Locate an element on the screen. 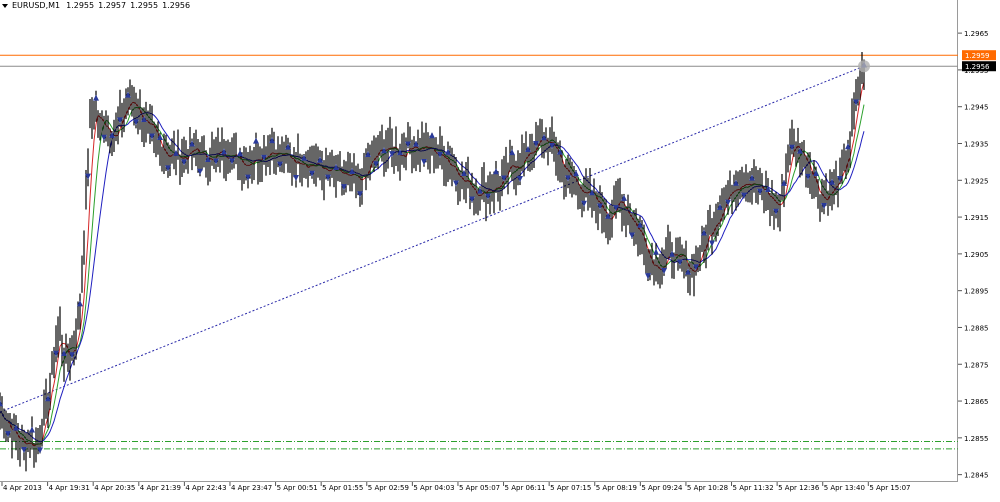 The image size is (1000, 502). time-axis-label: 4 Apr 21:39 is located at coordinates (160, 488).